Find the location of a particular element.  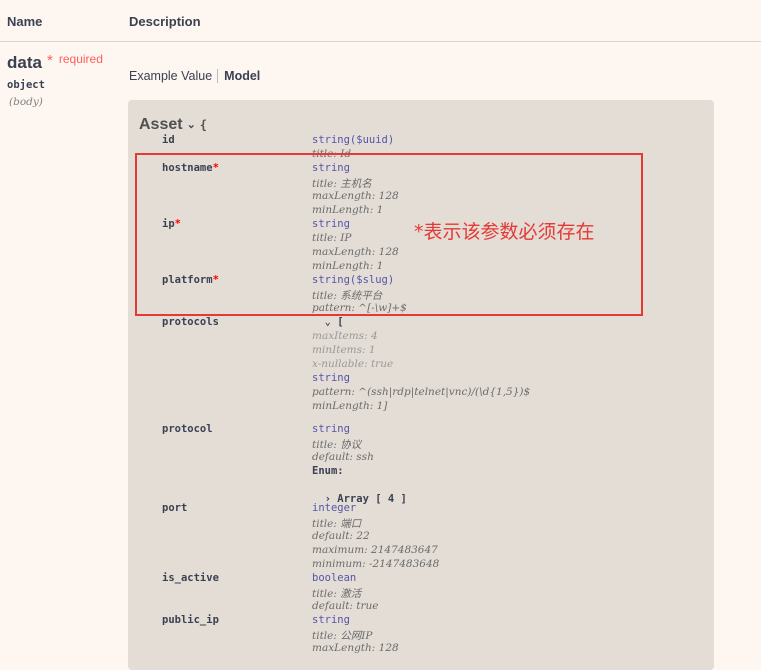

parameter-name: data is located at coordinates (24, 62).